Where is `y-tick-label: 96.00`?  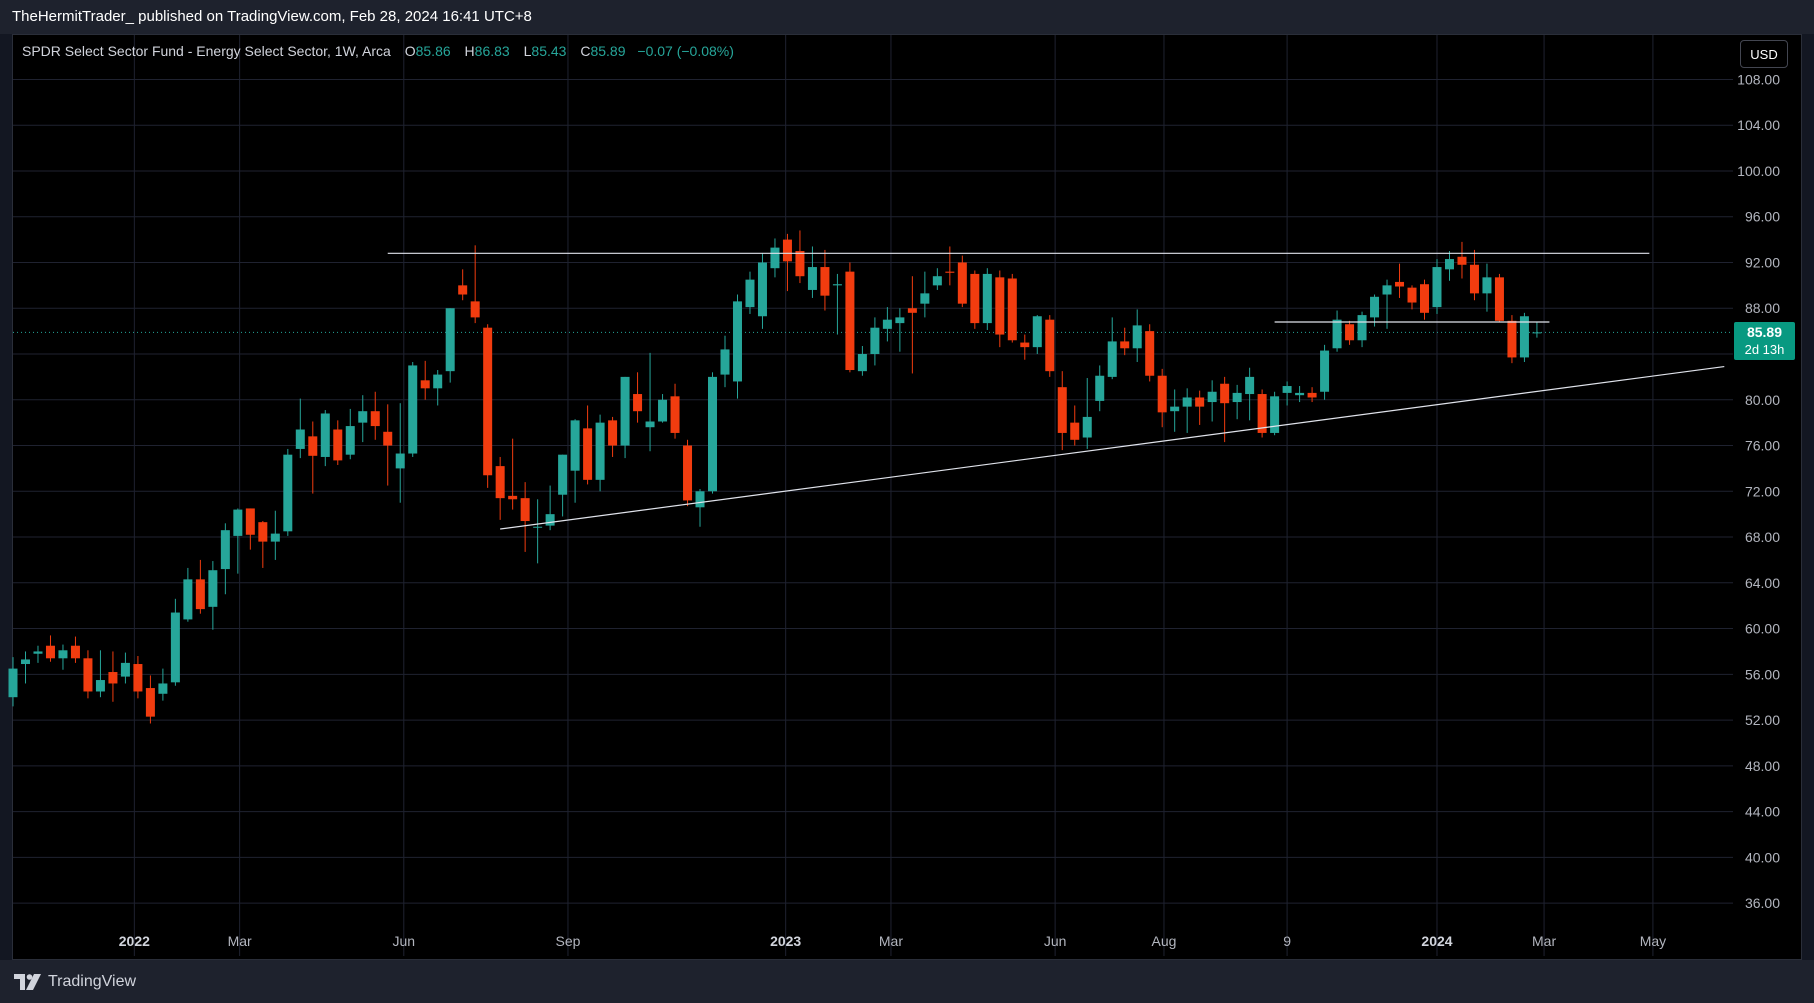 y-tick-label: 96.00 is located at coordinates (1762, 217).